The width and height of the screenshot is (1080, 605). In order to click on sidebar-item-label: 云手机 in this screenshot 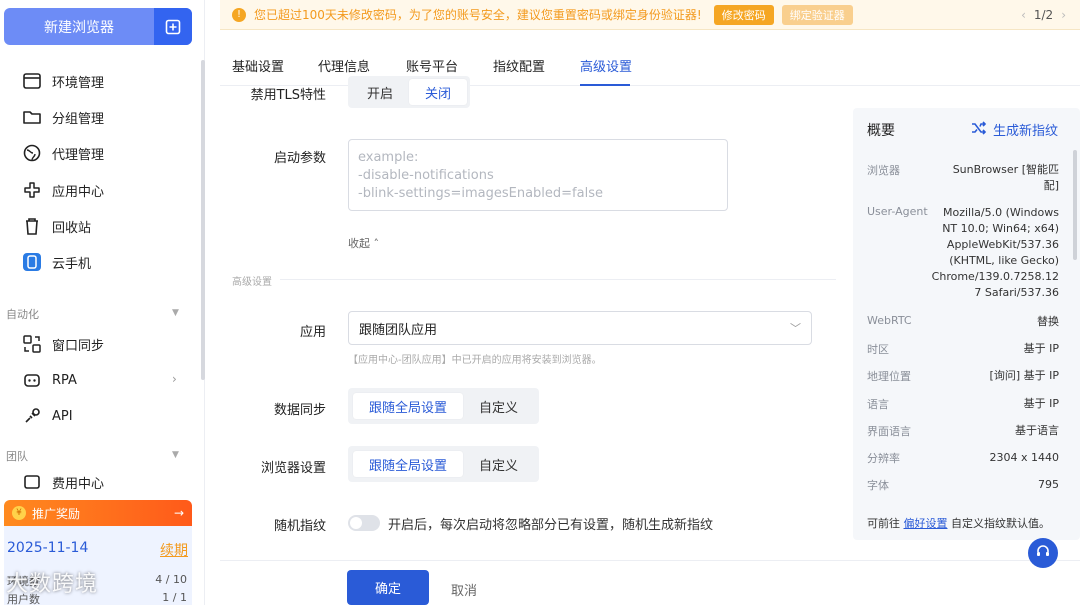, I will do `click(72, 264)`.